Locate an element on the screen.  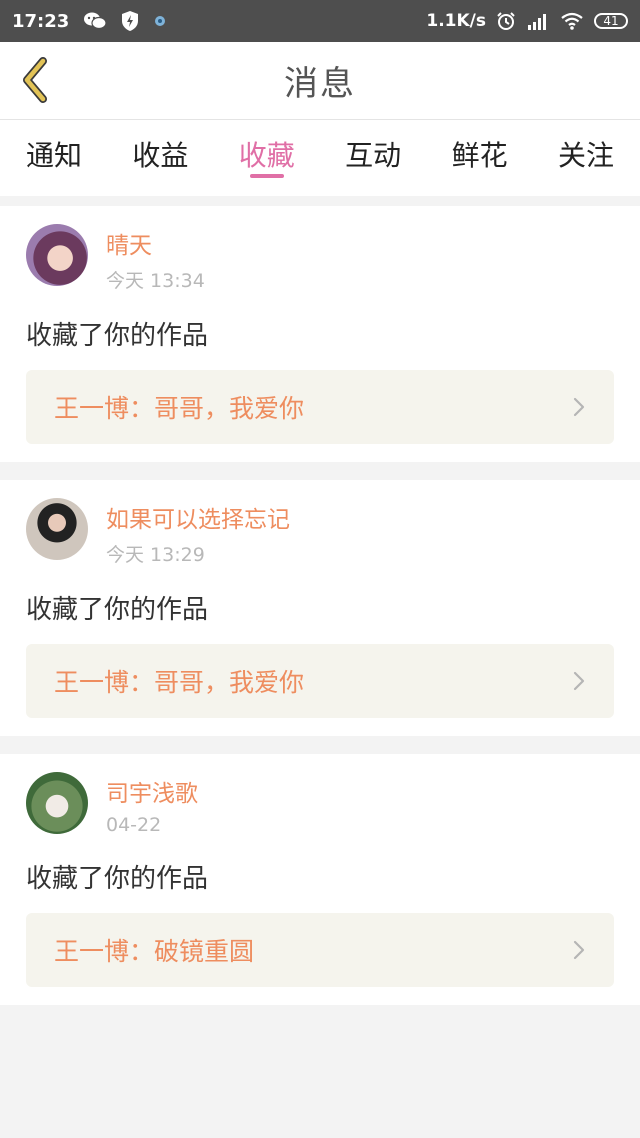
tab-notifications: 通知 is located at coordinates (54, 158).